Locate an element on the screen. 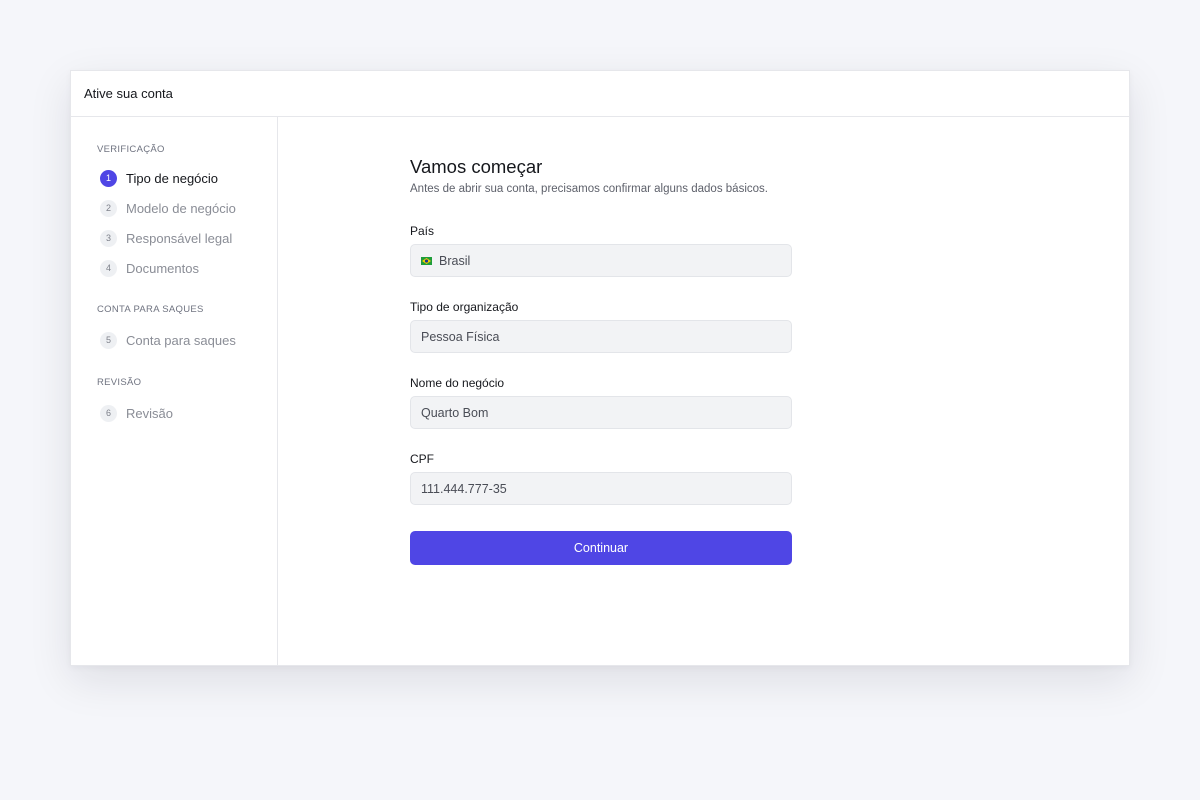 The width and height of the screenshot is (1200, 800). step-responsavel-legal: 3 Responsável legal is located at coordinates (187, 238).